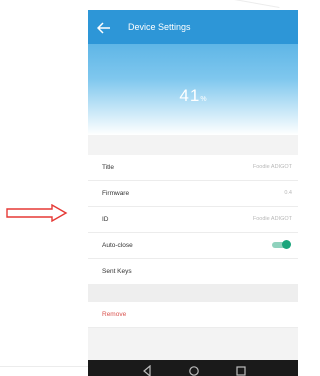  I want to click on setting-row-title: Title Foodie ADIGOT, so click(193, 168).